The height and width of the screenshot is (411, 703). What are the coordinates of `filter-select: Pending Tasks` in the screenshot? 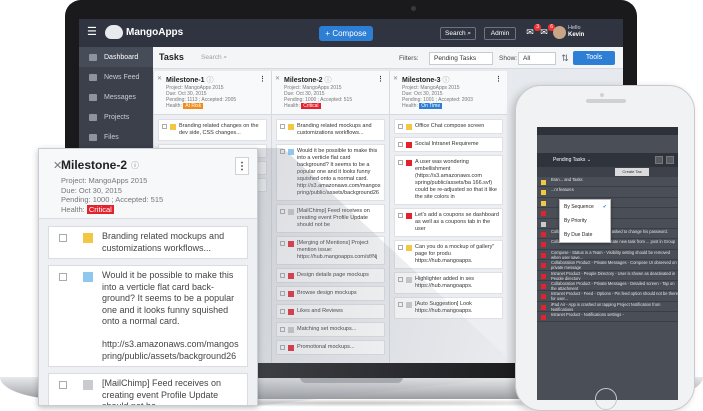 It's located at (461, 58).